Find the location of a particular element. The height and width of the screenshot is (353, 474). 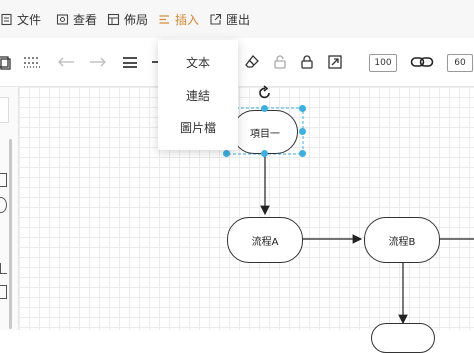

panel-scrollbar is located at coordinates (10, 234).